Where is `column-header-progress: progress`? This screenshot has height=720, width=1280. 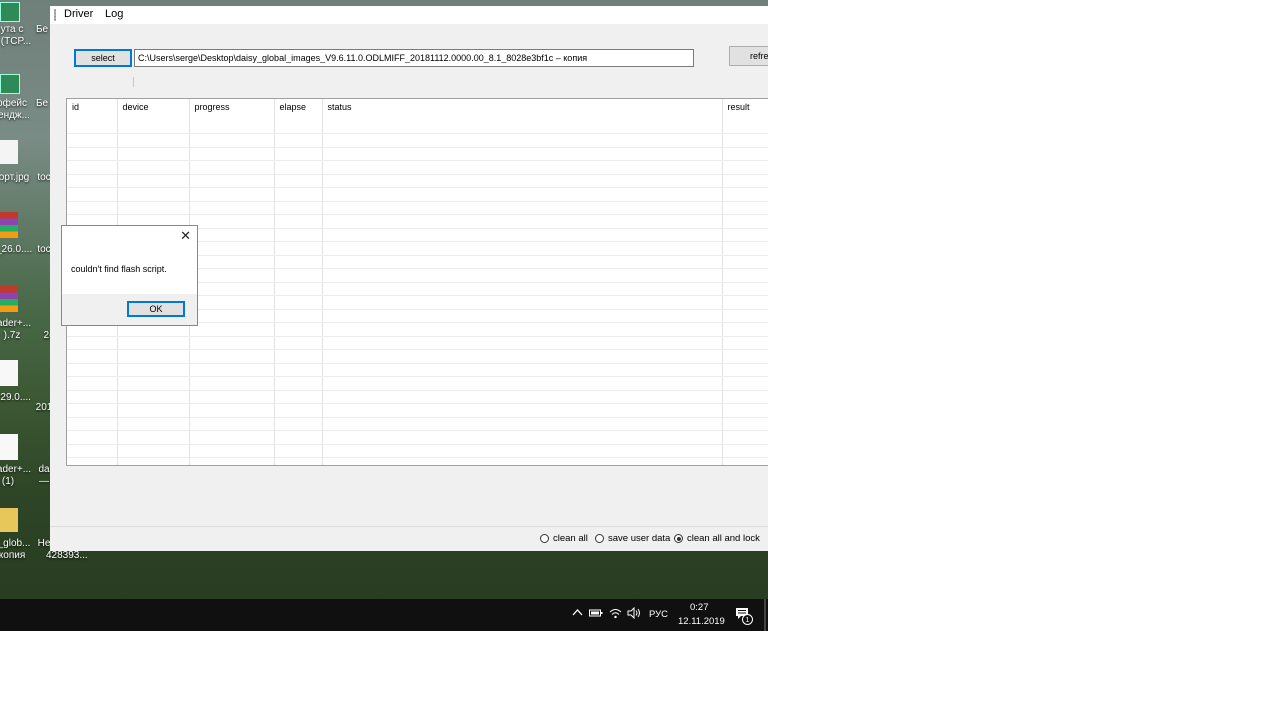 column-header-progress: progress is located at coordinates (232, 116).